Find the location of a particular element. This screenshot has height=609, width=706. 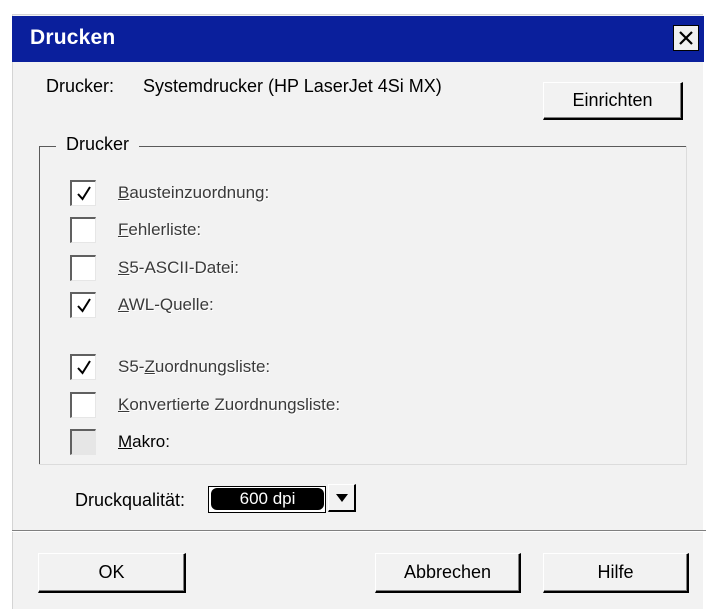

accelerator-key: B is located at coordinates (124, 192).